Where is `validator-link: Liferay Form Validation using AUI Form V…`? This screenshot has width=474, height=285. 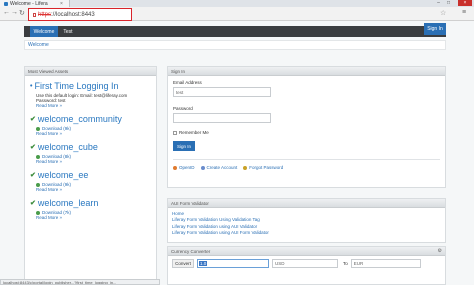 validator-link: Liferay Form Validation using AUI Form V… is located at coordinates (306, 233).